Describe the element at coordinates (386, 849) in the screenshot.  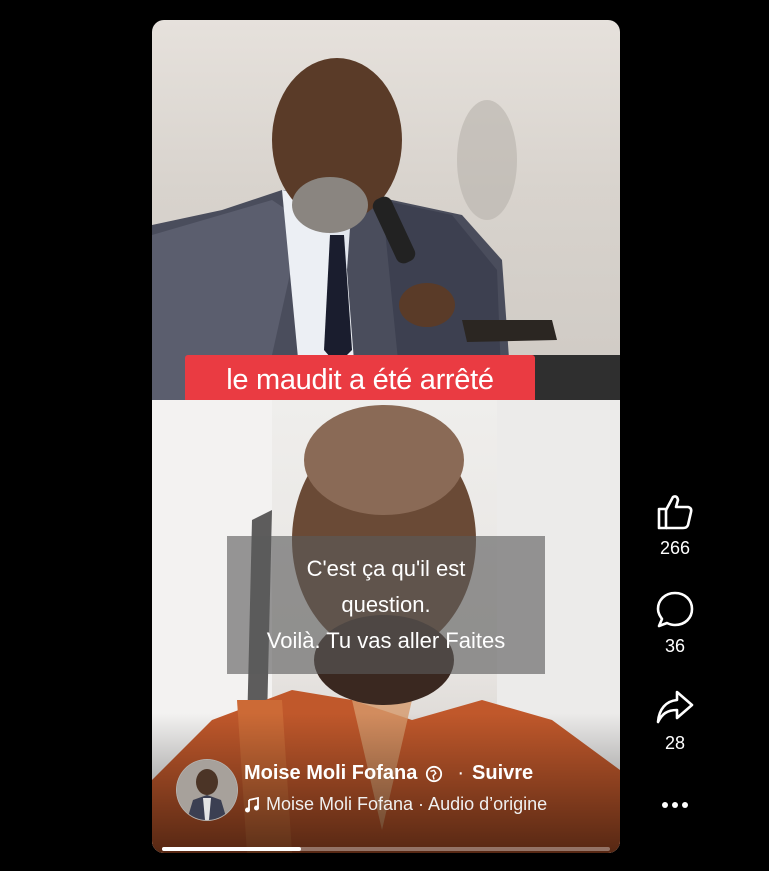
I see `progress-bar` at that location.